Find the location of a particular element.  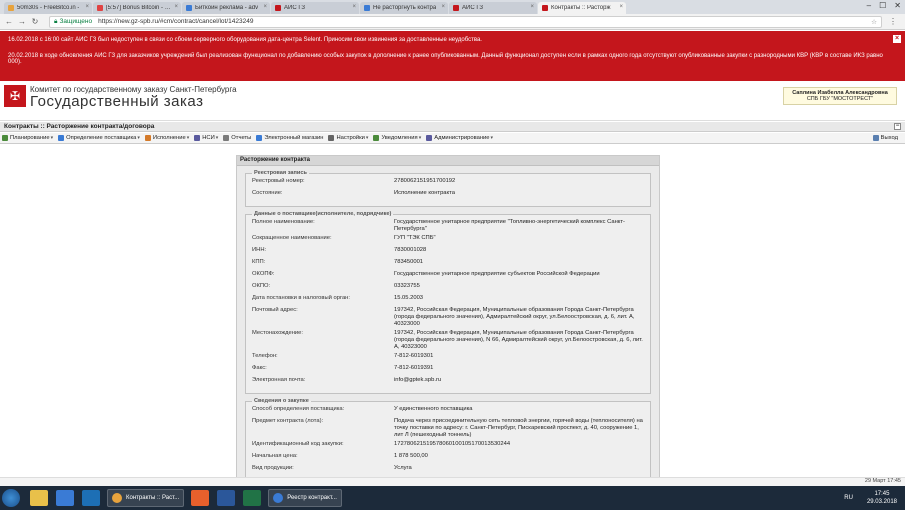

field-value: 783450001 is located at coordinates (409, 262).